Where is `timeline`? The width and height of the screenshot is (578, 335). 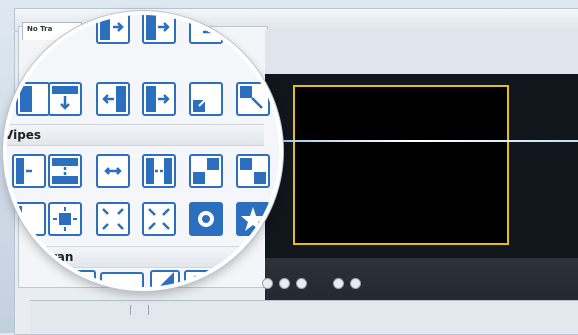
timeline is located at coordinates (304, 317).